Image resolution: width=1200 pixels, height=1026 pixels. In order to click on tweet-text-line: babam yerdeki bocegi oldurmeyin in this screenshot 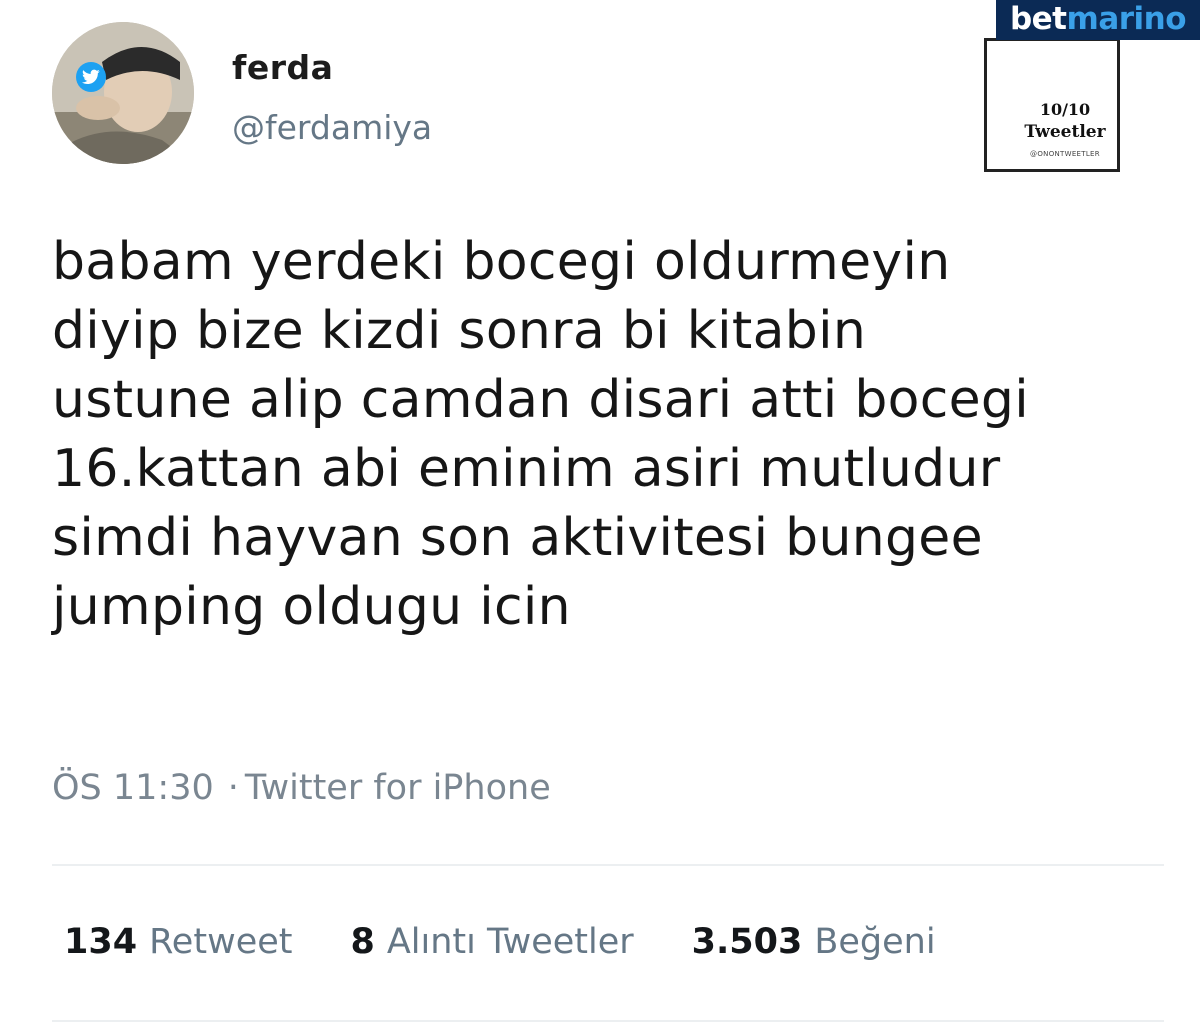, I will do `click(501, 262)`.